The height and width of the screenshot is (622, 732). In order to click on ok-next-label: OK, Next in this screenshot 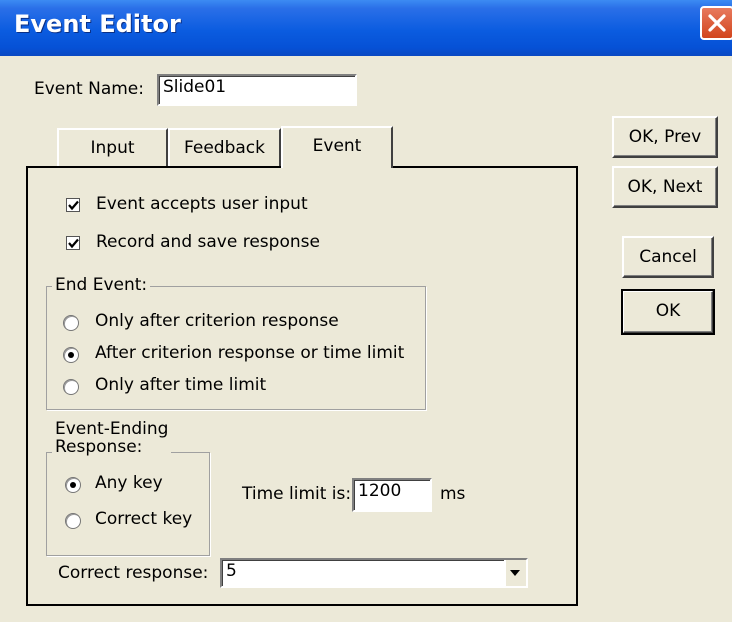, I will do `click(665, 187)`.